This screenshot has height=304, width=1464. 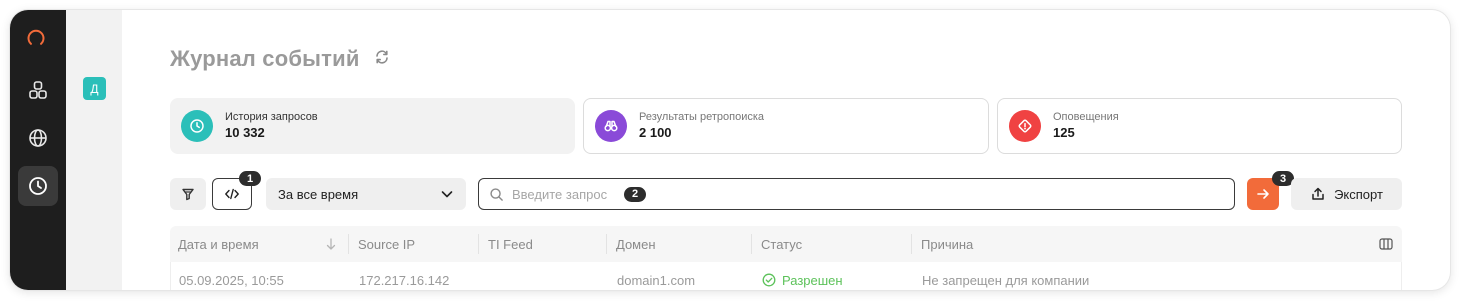 I want to click on column-header-domain: Домен, so click(x=636, y=244).